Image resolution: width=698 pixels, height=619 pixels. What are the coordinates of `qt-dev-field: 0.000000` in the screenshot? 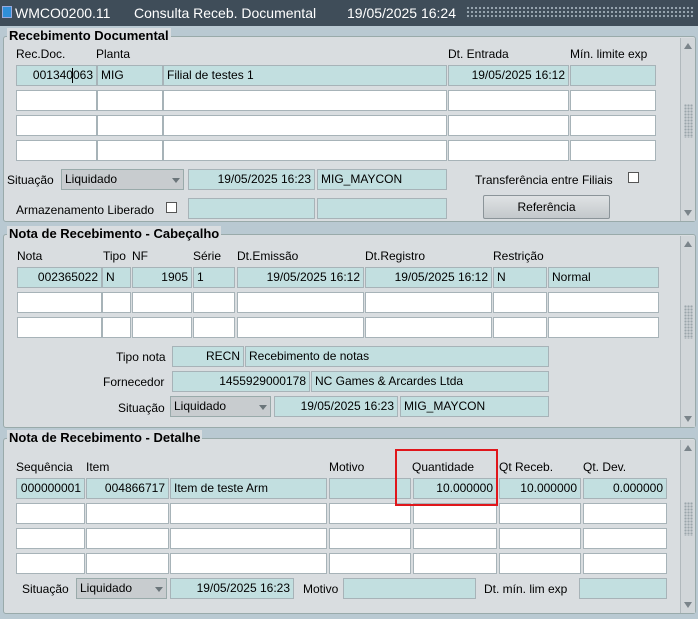 It's located at (625, 488).